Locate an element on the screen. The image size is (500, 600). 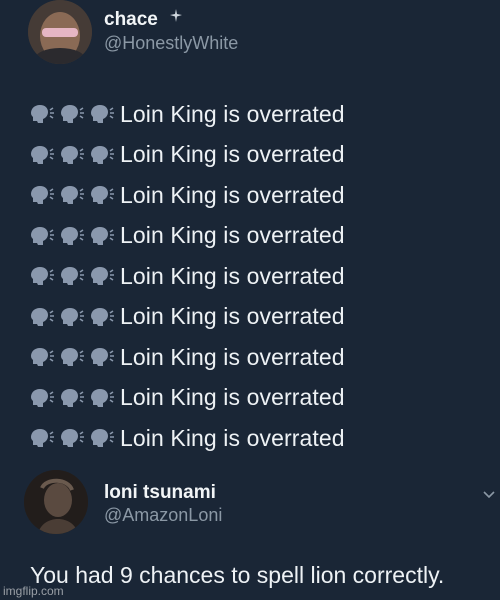
display-name: loni tsunami is located at coordinates (160, 493).